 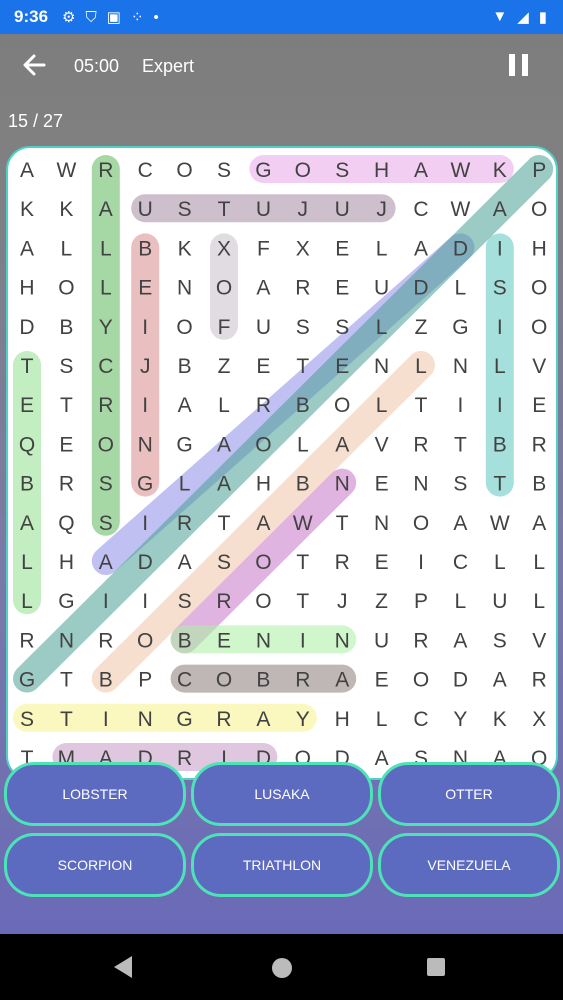 What do you see at coordinates (282, 794) in the screenshot?
I see `word-chip-lusaka: LUSAKA` at bounding box center [282, 794].